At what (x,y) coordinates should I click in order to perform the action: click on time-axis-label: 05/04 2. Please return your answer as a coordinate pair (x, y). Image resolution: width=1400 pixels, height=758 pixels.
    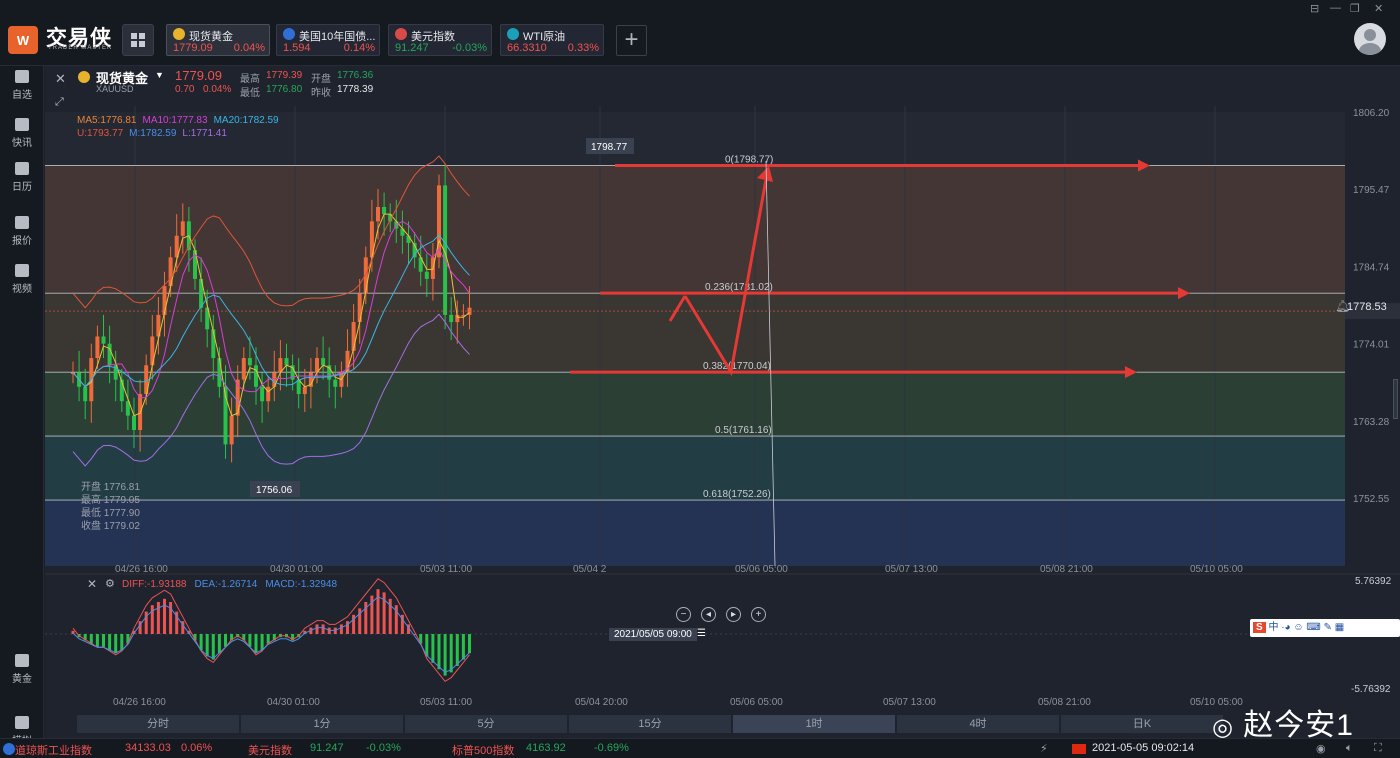
    Looking at the image, I should click on (590, 569).